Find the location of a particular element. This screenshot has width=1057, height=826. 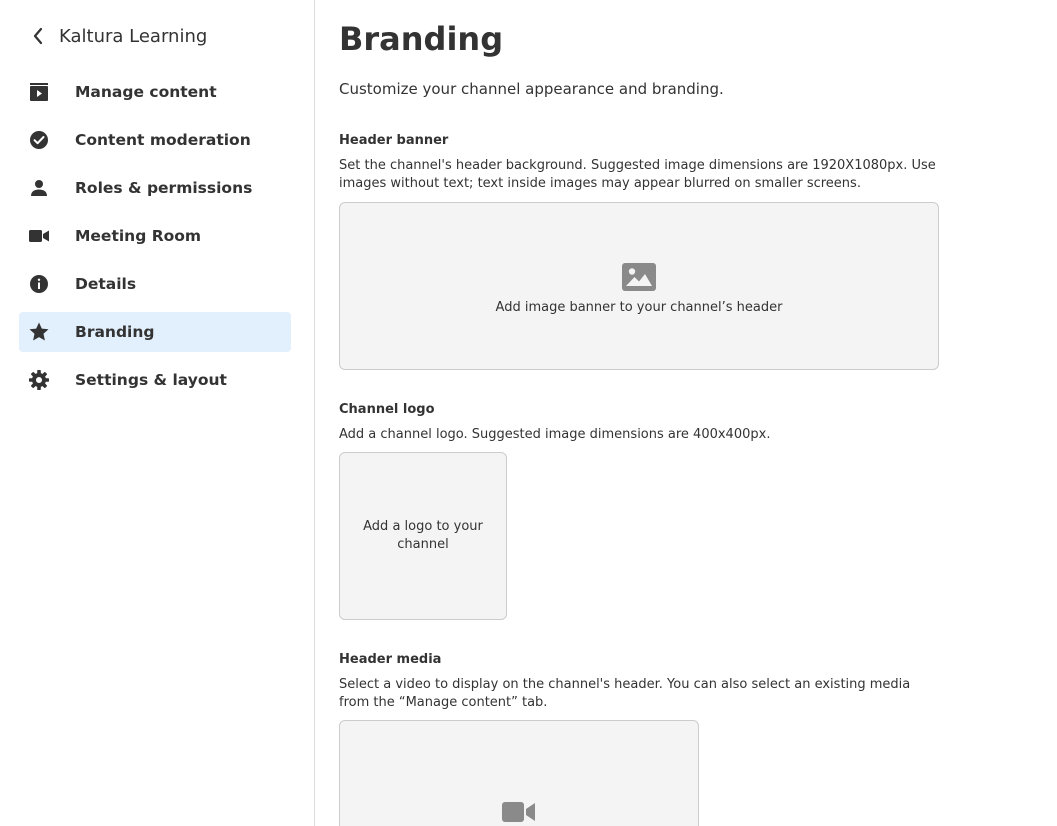

sidebar-item-meeting-room: Meeting Room is located at coordinates (155, 236).